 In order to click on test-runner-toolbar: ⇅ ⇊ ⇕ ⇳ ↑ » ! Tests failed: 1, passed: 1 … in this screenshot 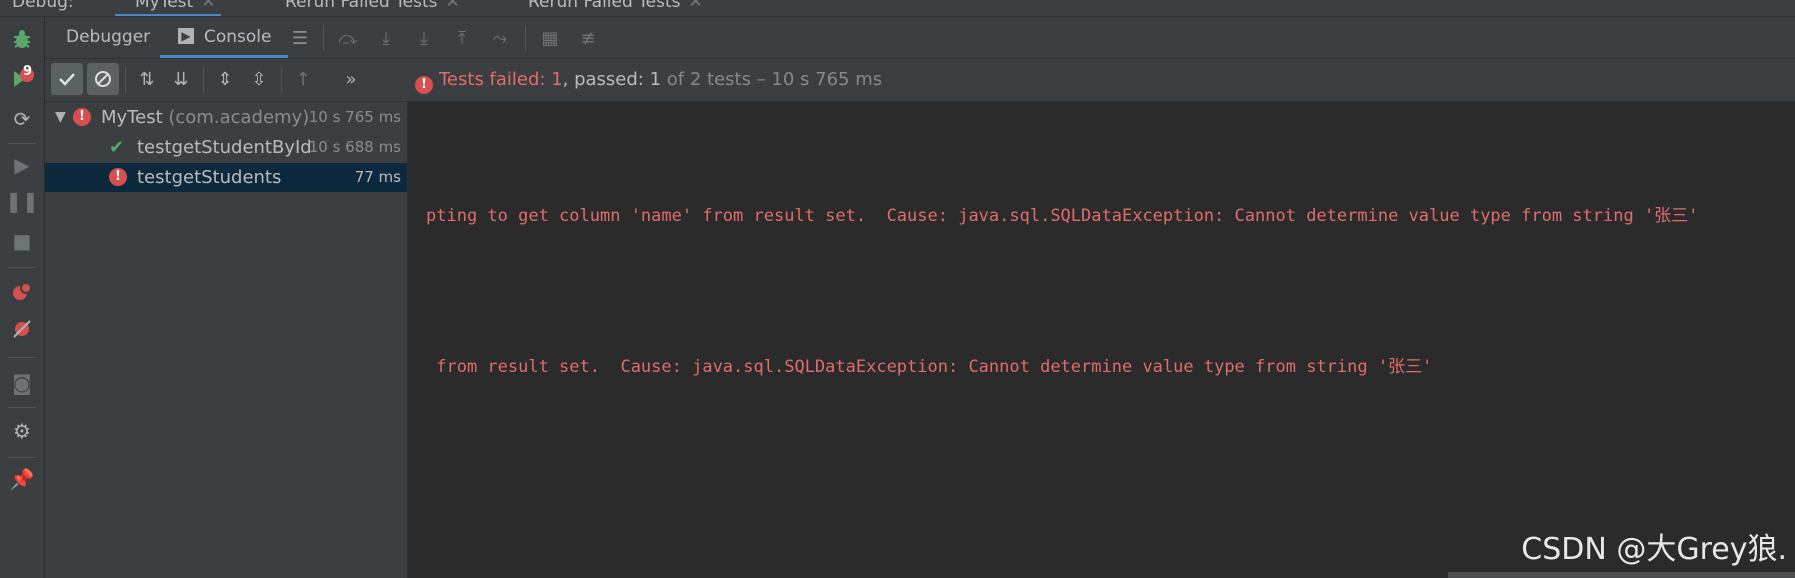, I will do `click(920, 80)`.